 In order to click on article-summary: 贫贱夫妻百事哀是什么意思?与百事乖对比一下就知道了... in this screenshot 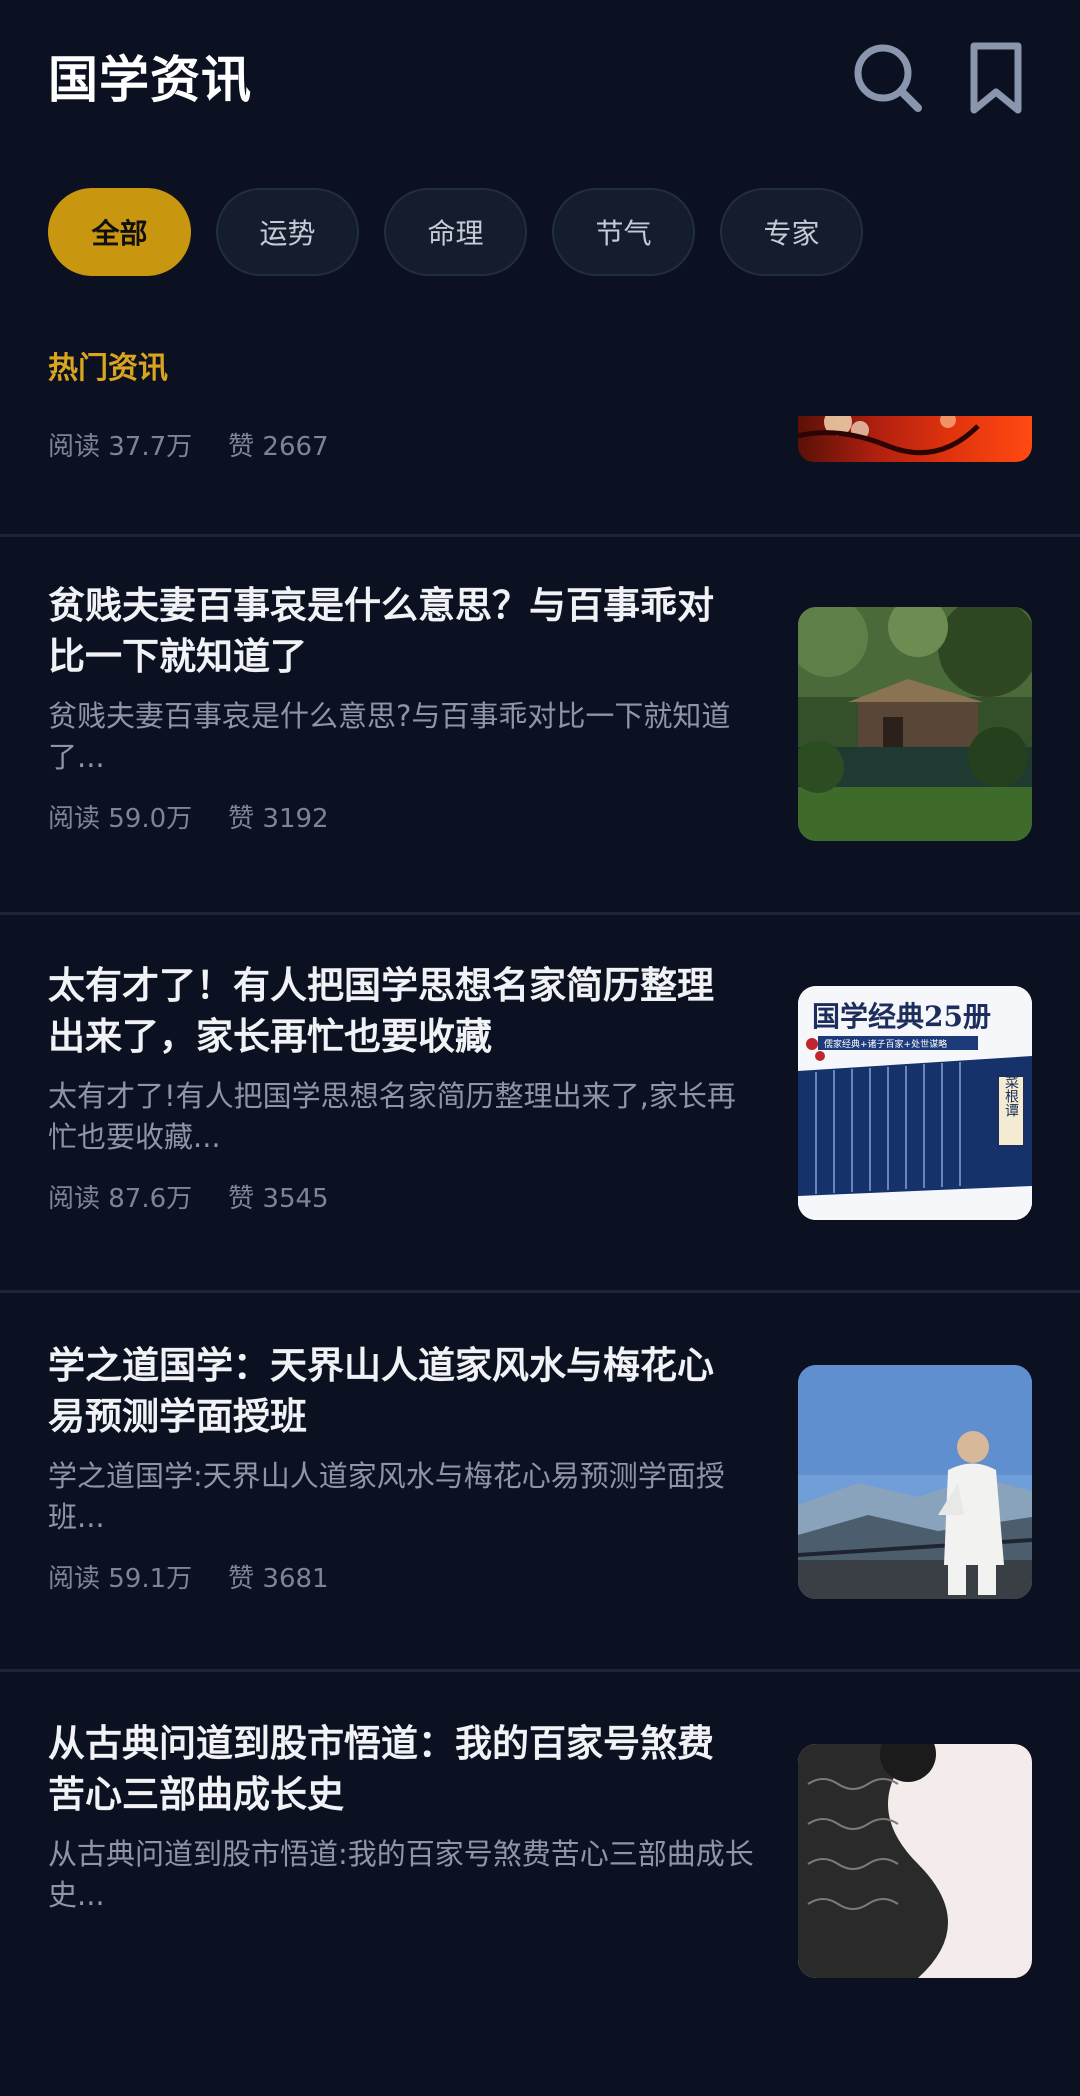, I will do `click(389, 736)`.